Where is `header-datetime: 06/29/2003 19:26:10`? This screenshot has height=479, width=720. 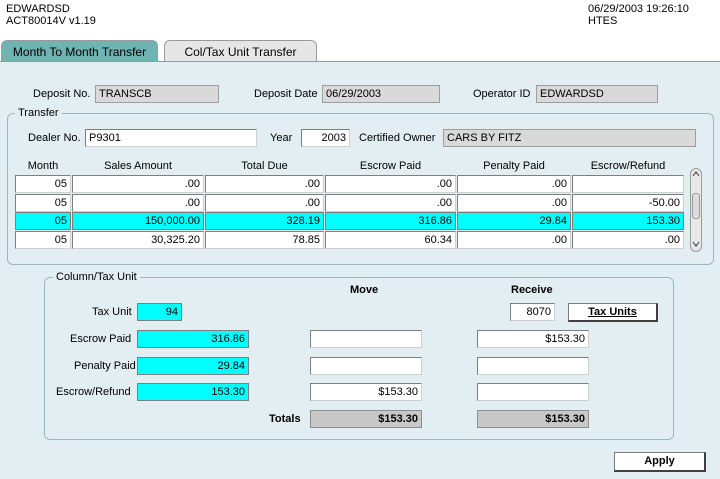
header-datetime: 06/29/2003 19:26:10 is located at coordinates (638, 9).